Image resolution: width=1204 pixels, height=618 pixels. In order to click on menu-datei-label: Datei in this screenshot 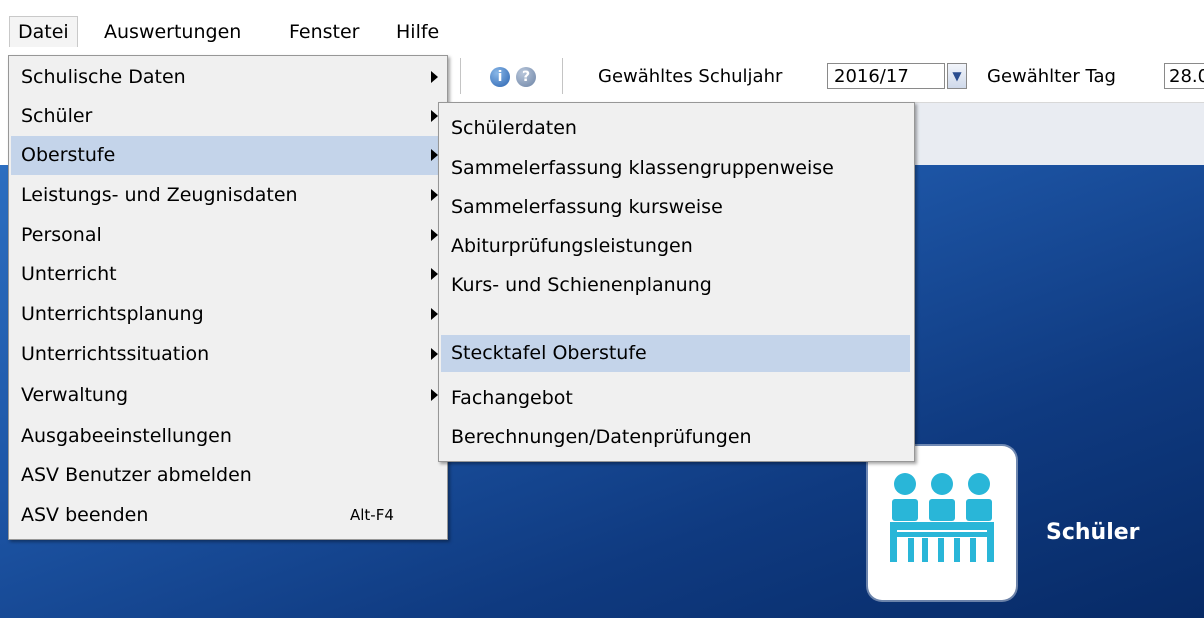, I will do `click(43, 32)`.